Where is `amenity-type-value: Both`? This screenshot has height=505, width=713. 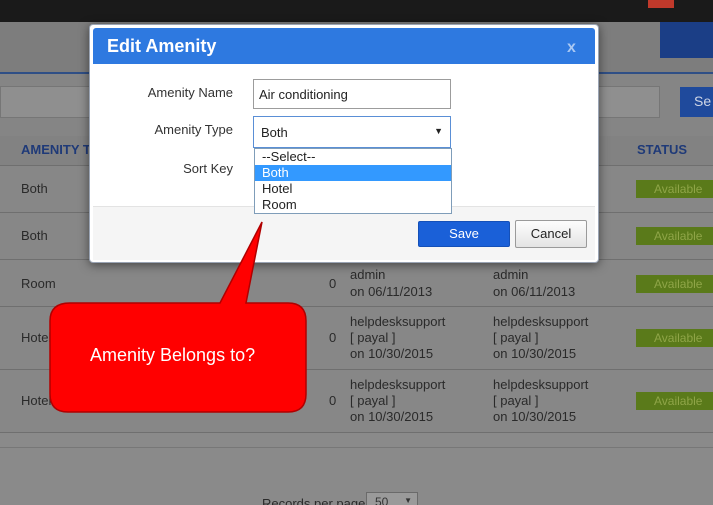 amenity-type-value: Both is located at coordinates (274, 132).